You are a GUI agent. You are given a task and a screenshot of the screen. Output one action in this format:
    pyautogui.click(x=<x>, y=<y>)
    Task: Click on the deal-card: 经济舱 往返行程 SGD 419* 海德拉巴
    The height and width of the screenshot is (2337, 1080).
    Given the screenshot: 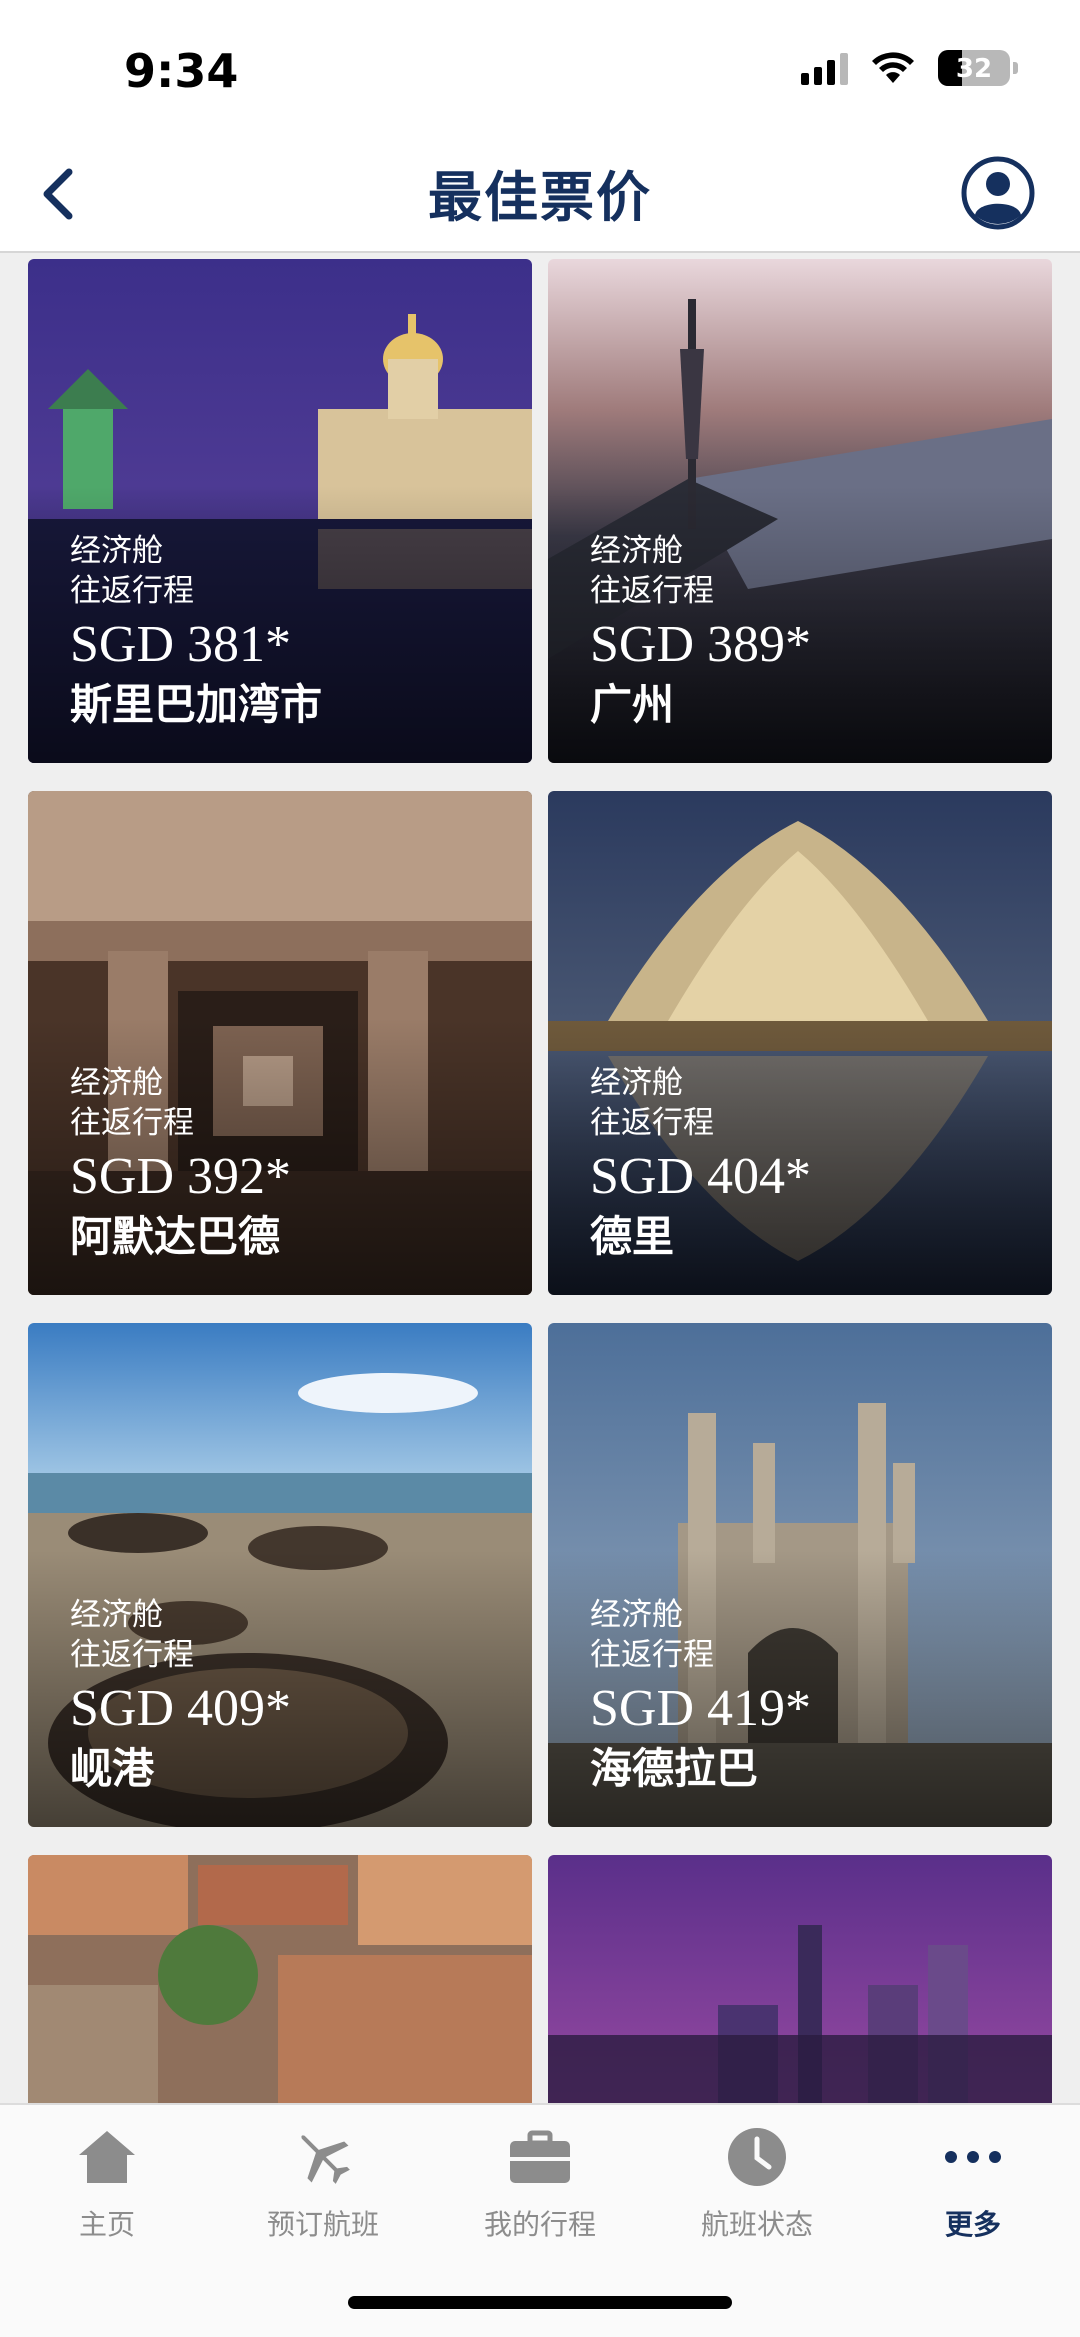 What is the action you would take?
    pyautogui.click(x=800, y=1575)
    